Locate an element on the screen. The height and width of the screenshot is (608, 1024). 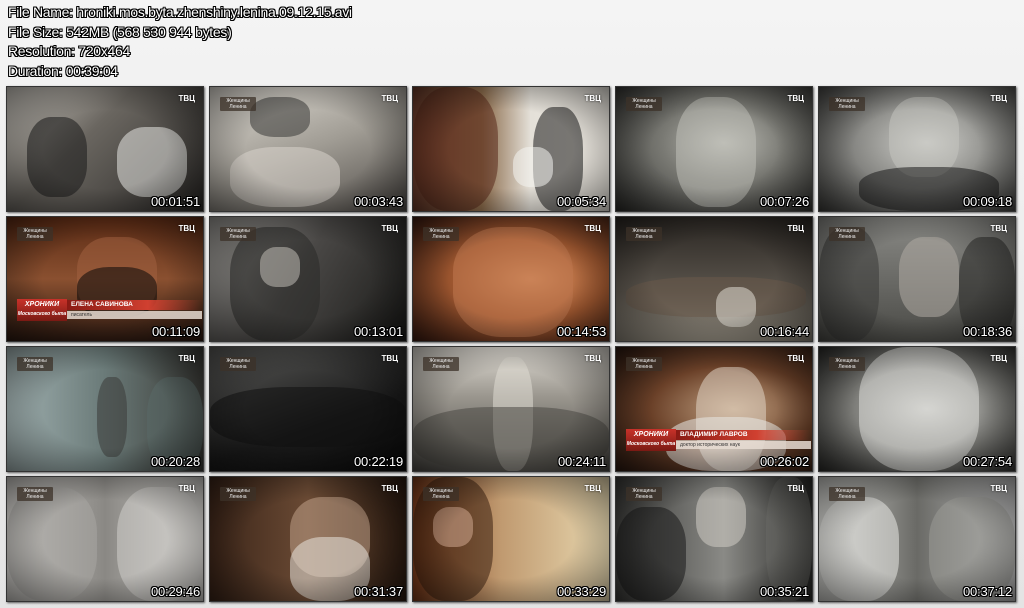
video-thumbnail: Женщины Ленина ТВЦ 00:31:37 is located at coordinates (308, 539).